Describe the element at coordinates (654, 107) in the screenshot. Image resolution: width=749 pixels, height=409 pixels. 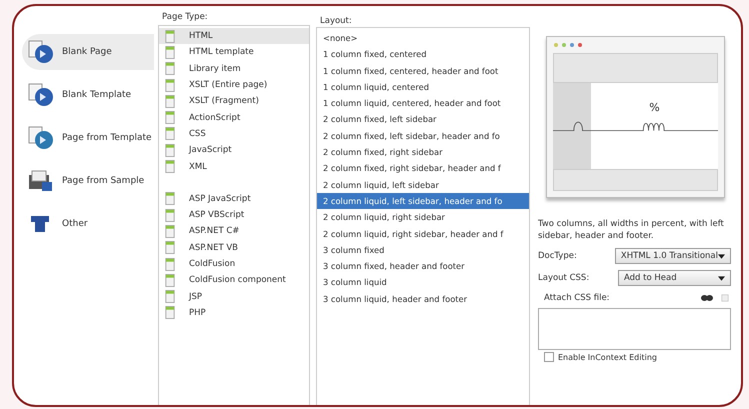
I see `percent-label: %` at that location.